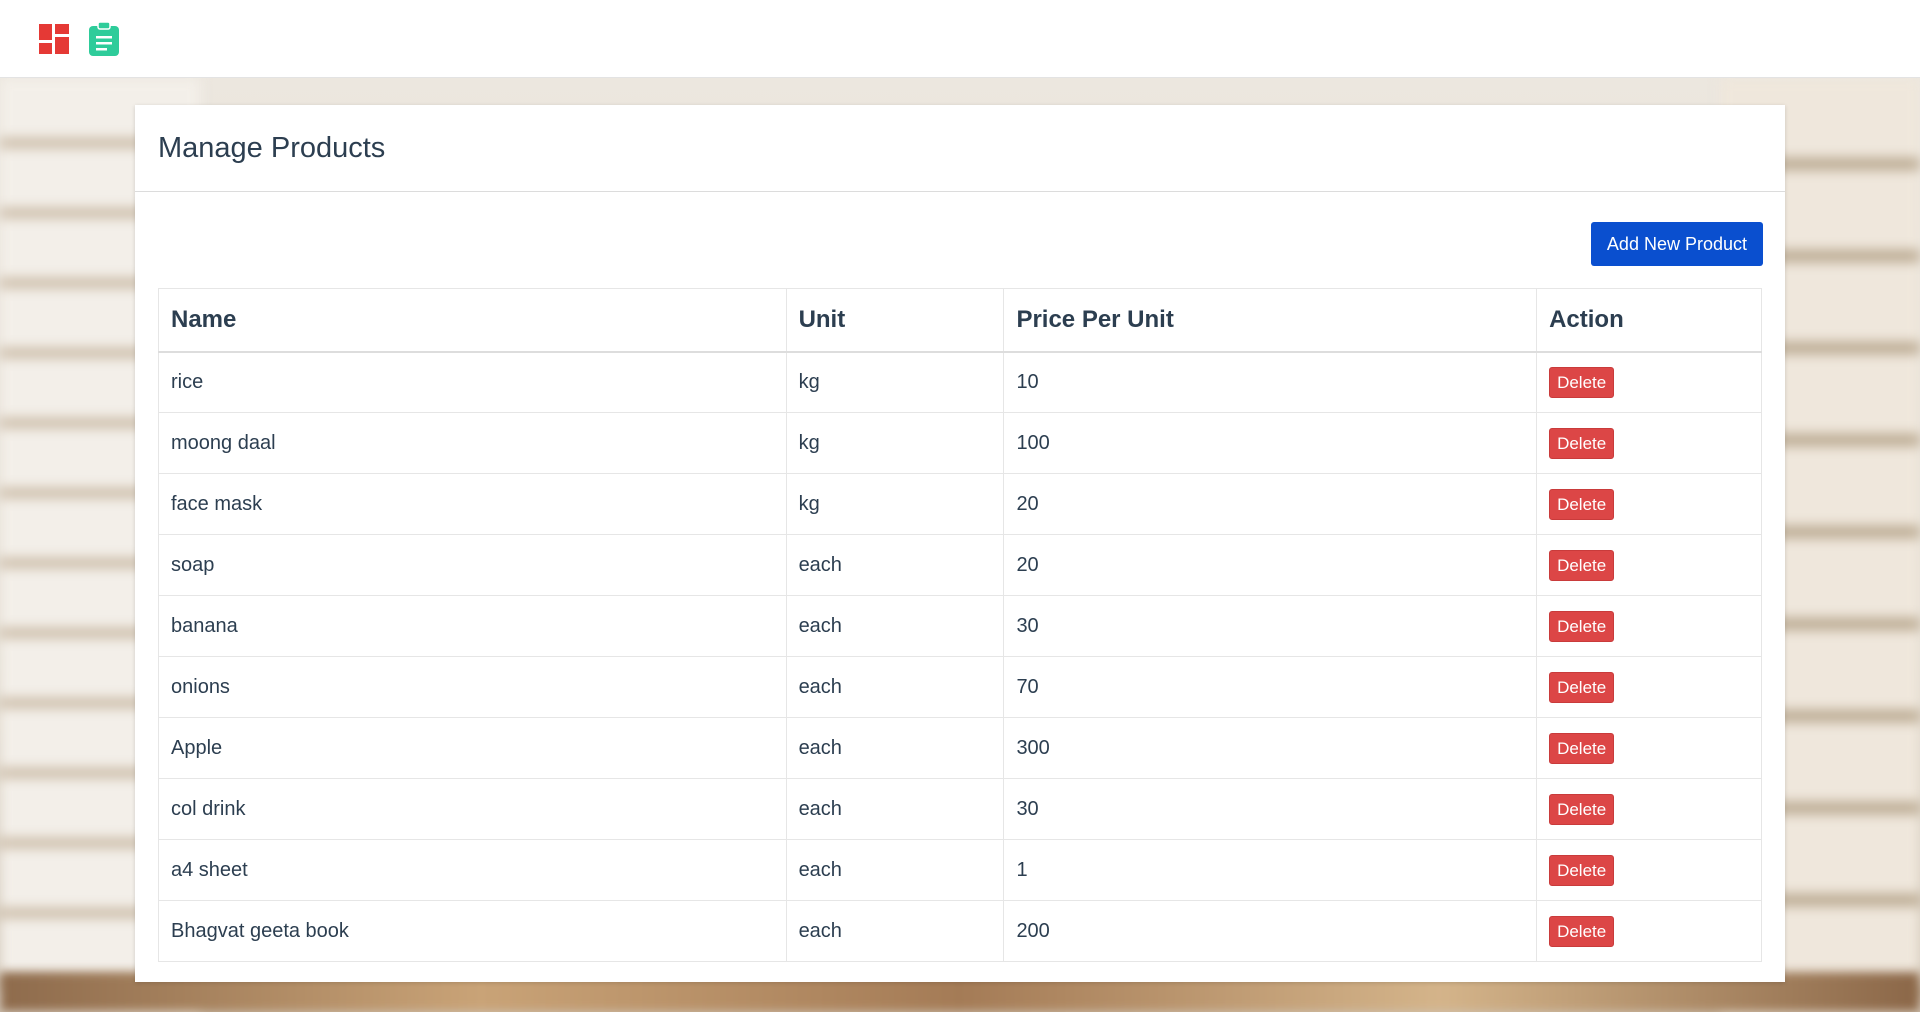 The image size is (1920, 1012). What do you see at coordinates (1270, 931) in the screenshot?
I see `product-price: 200` at bounding box center [1270, 931].